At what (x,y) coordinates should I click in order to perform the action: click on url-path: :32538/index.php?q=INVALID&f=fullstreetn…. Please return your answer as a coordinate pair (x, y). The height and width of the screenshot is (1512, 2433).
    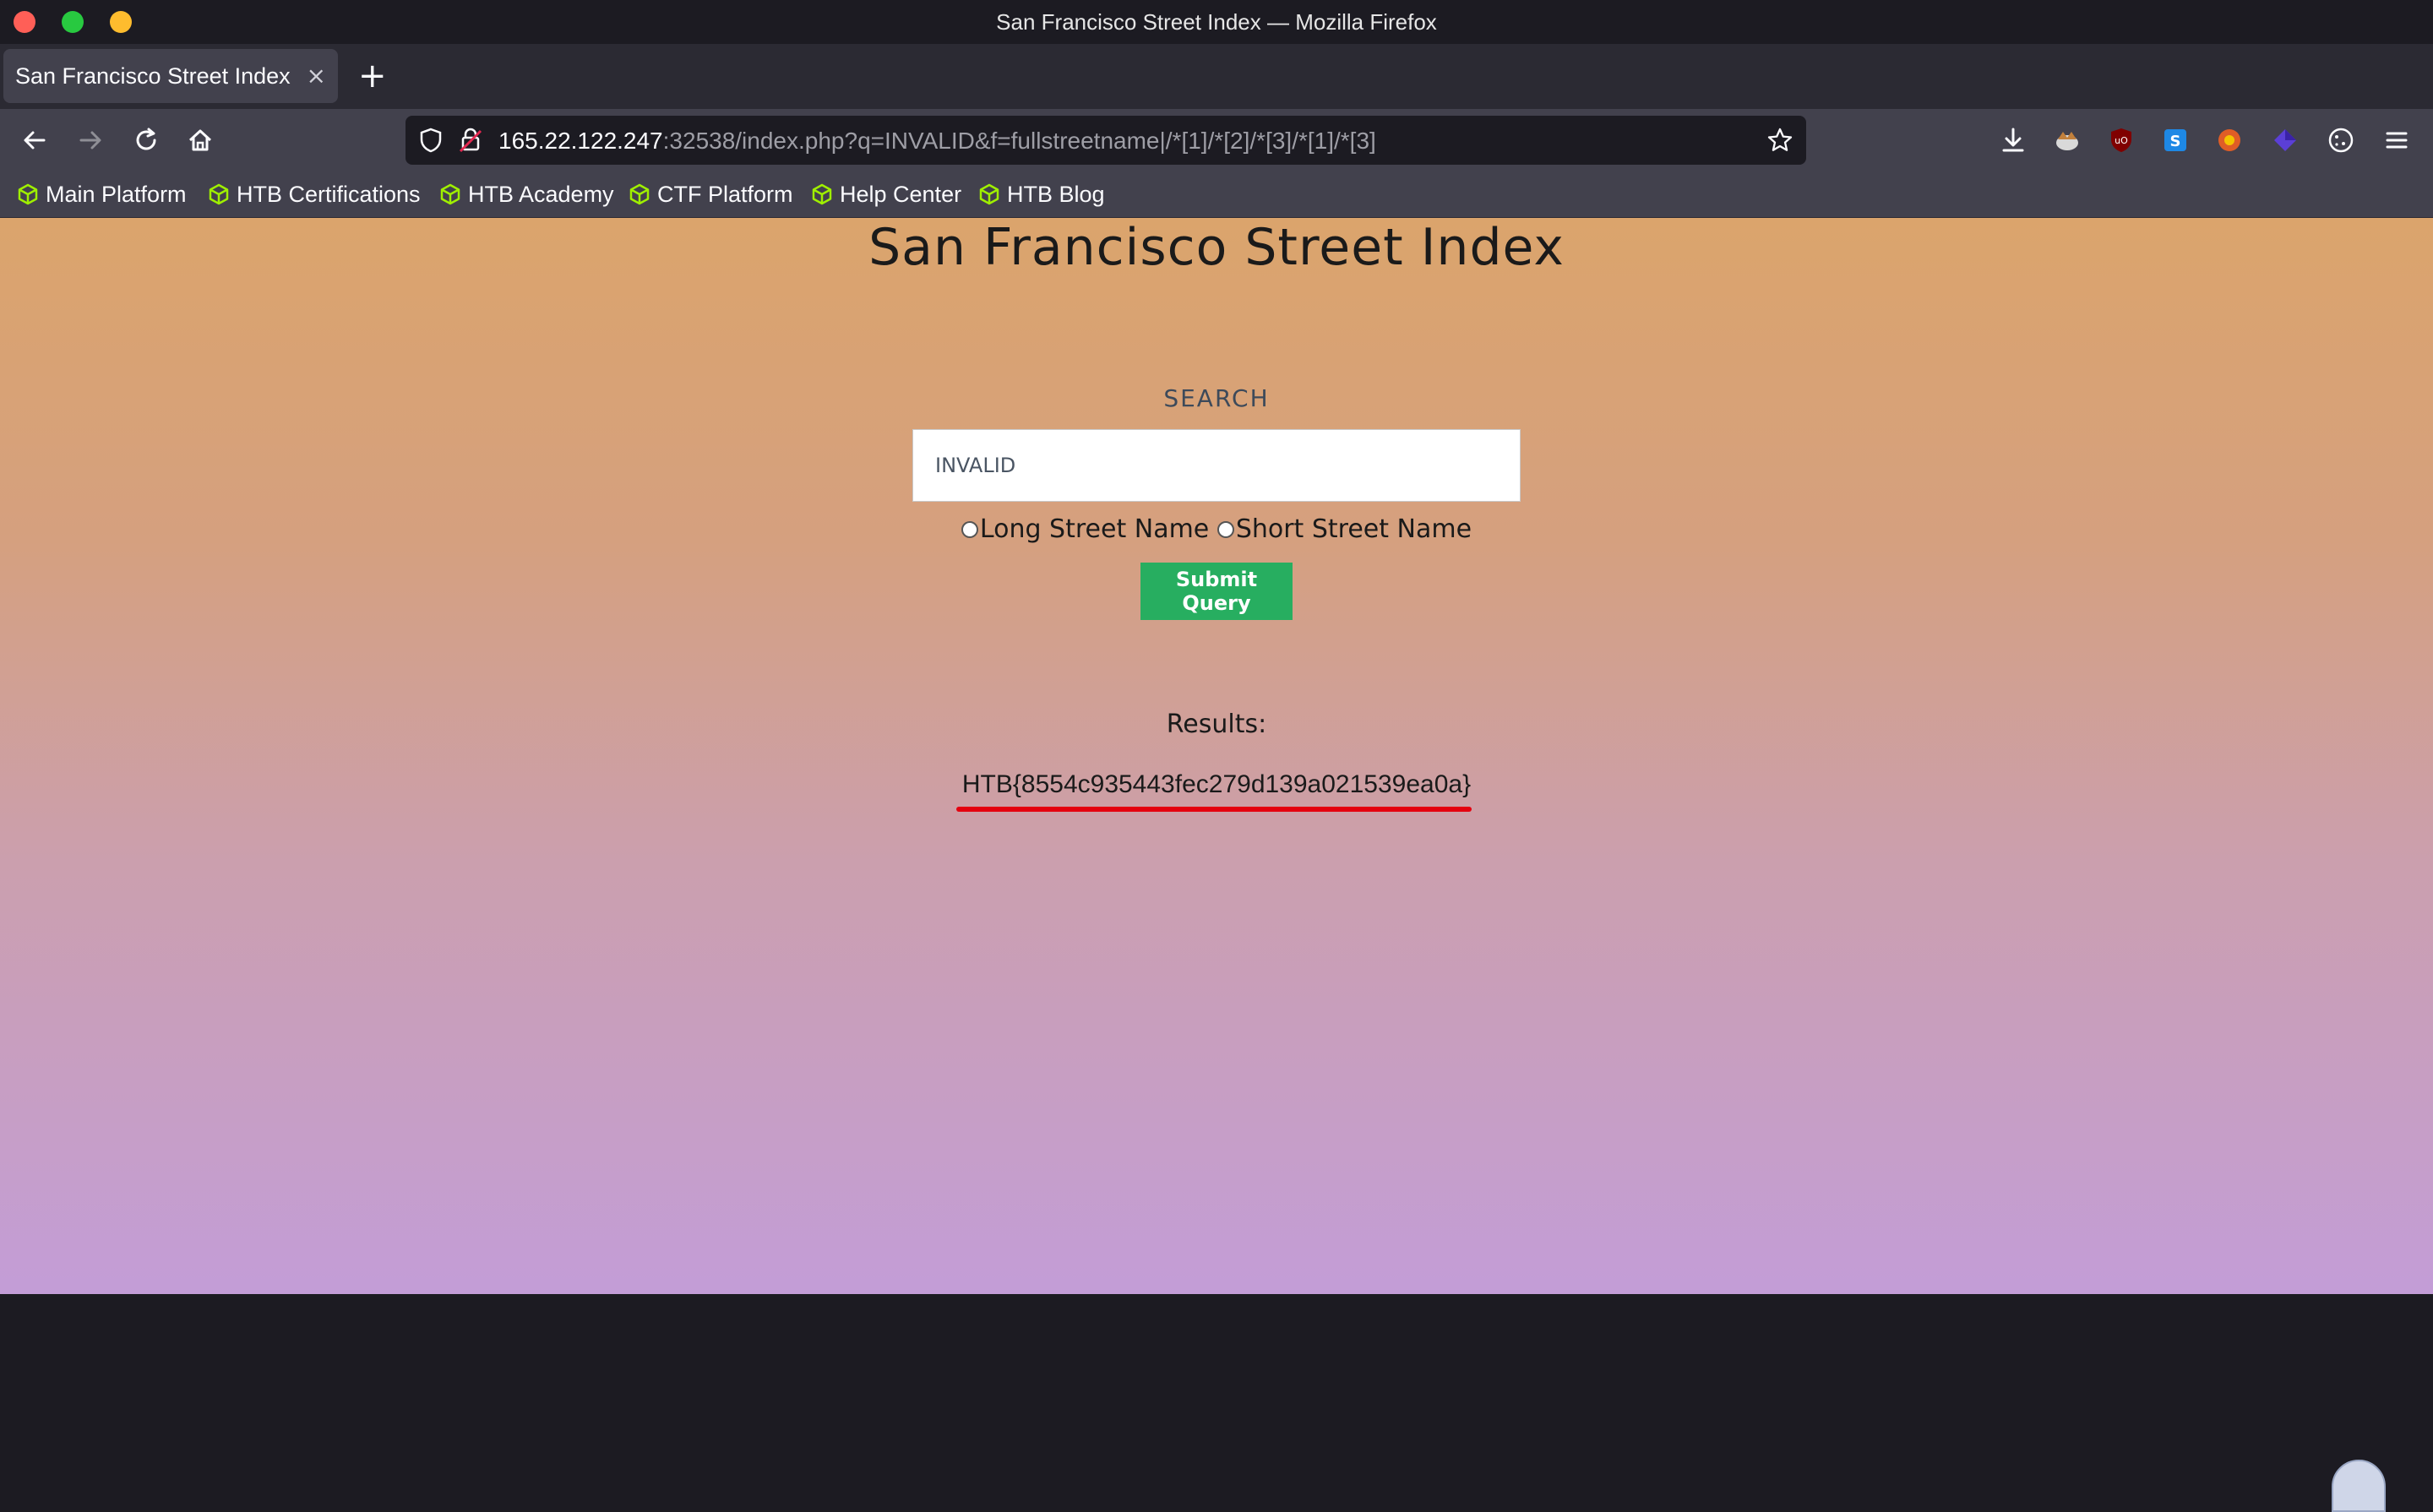
    Looking at the image, I should click on (1019, 141).